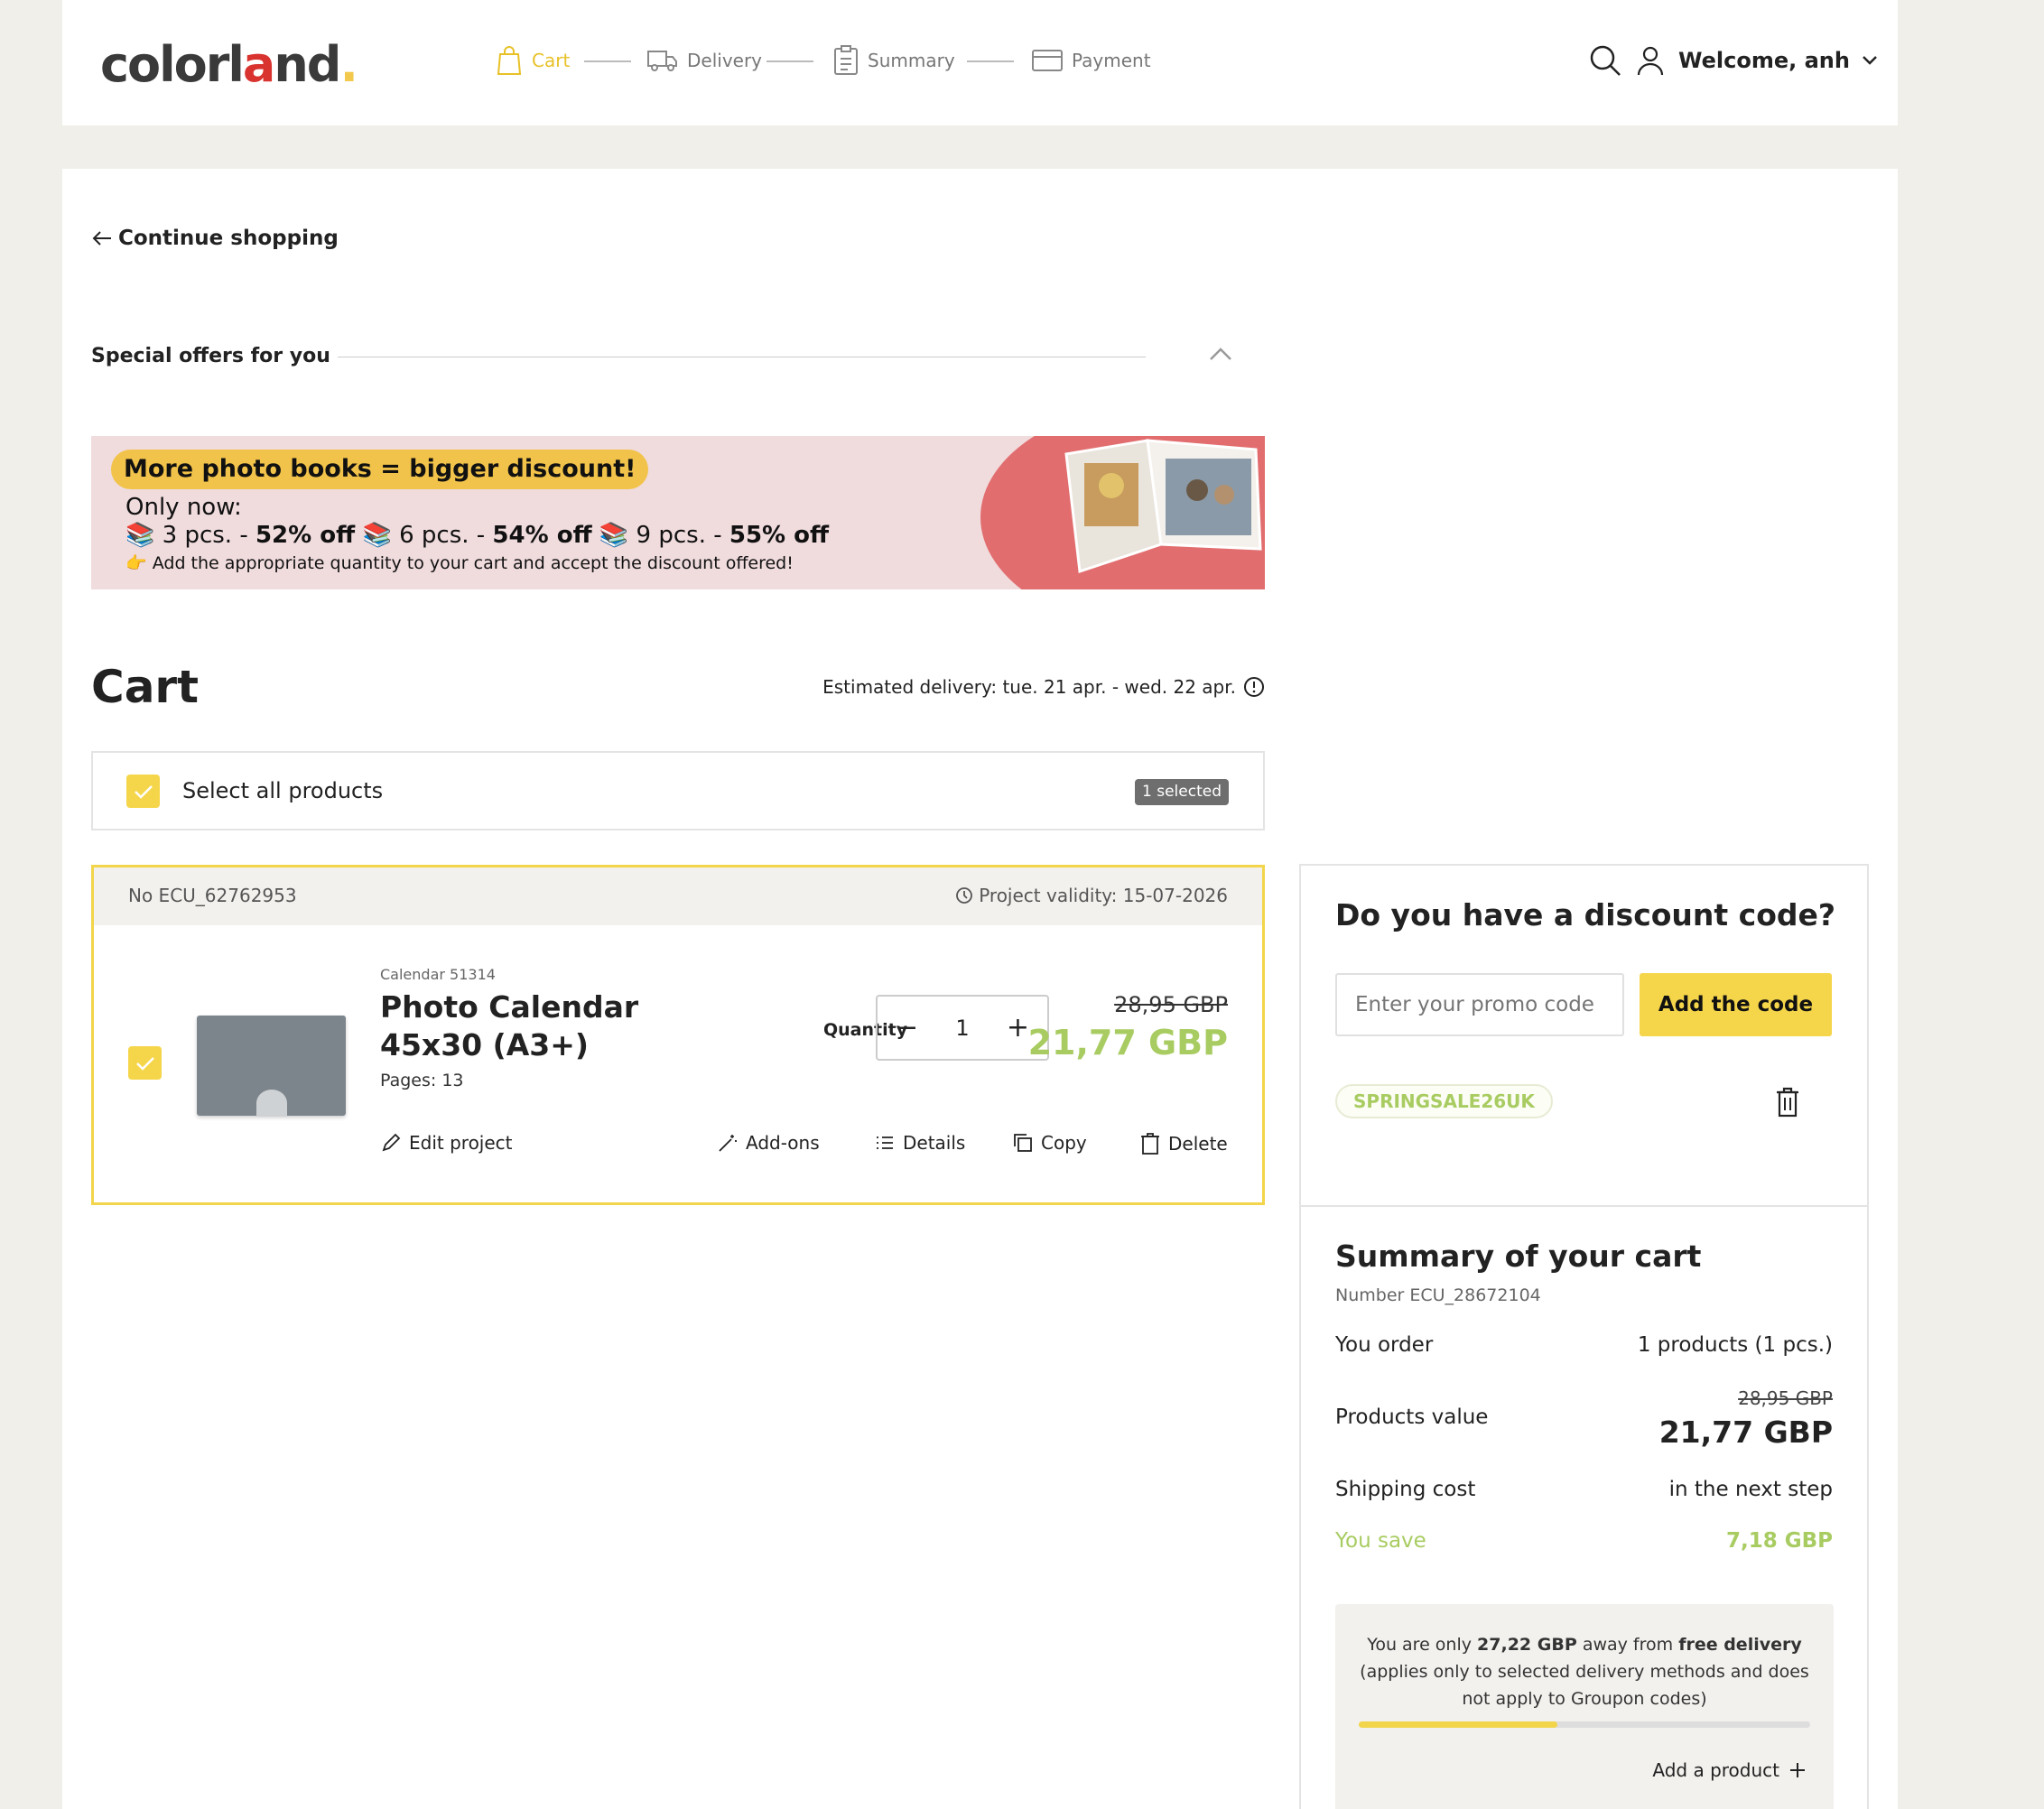 This screenshot has height=1809, width=2044. I want to click on quantity-value: 1, so click(962, 1029).